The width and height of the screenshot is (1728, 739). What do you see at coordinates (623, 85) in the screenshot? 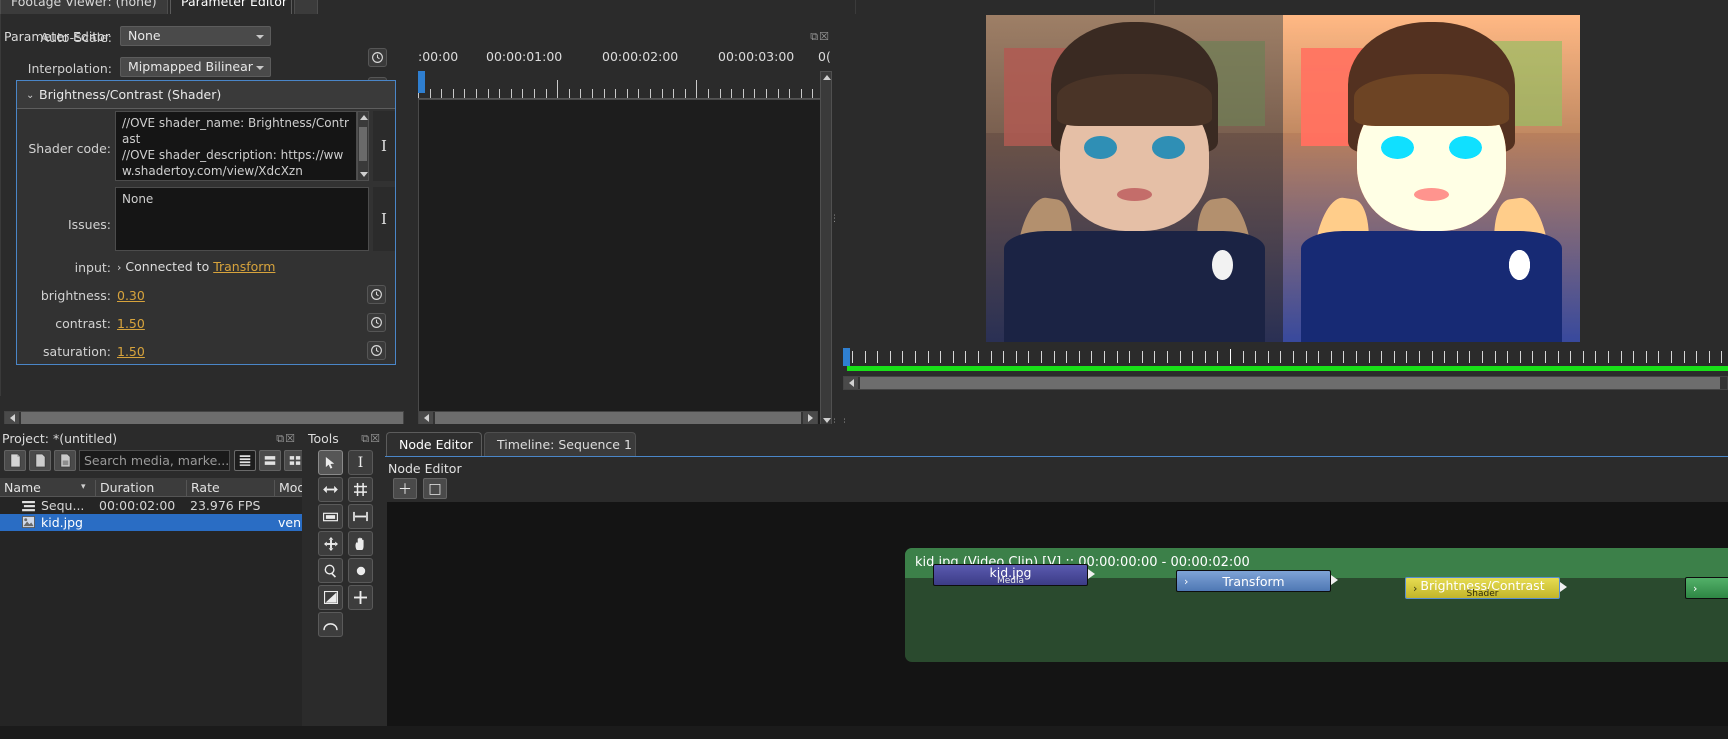
I see `timecode-ruler-ticks` at bounding box center [623, 85].